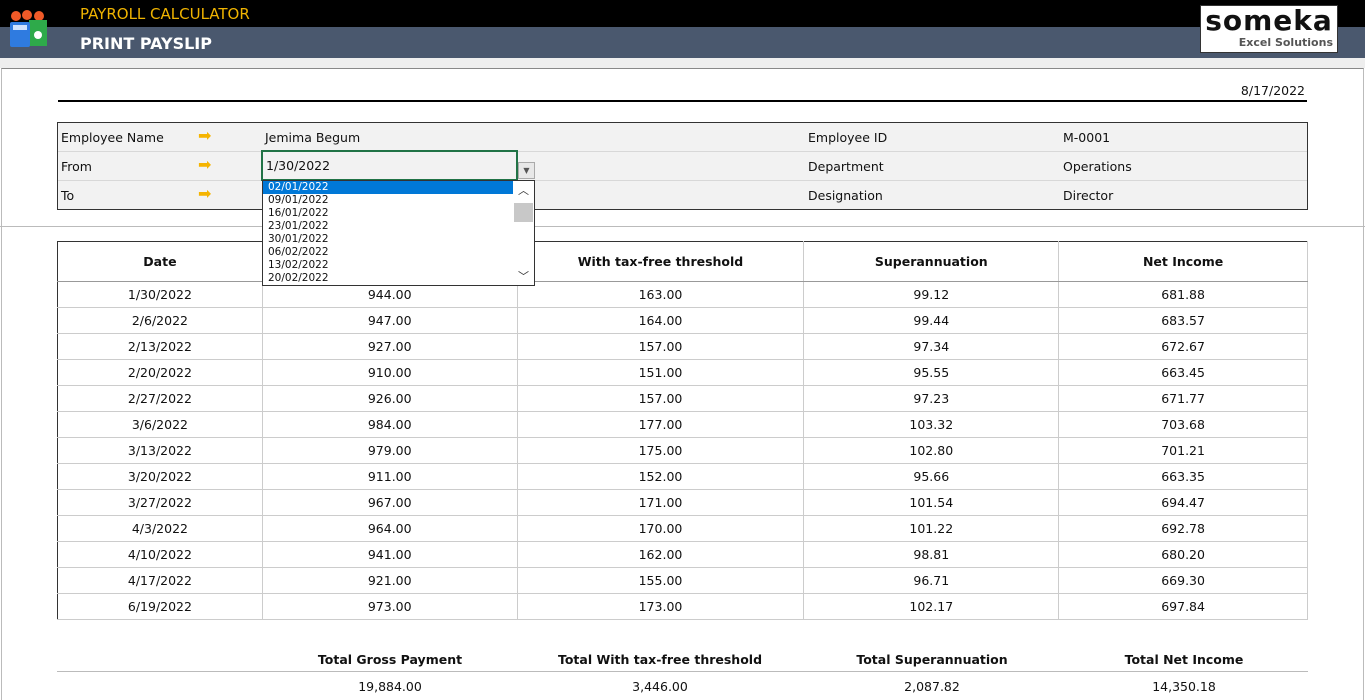 The image size is (1365, 700). I want to click on table-cell: 941.00, so click(390, 554).